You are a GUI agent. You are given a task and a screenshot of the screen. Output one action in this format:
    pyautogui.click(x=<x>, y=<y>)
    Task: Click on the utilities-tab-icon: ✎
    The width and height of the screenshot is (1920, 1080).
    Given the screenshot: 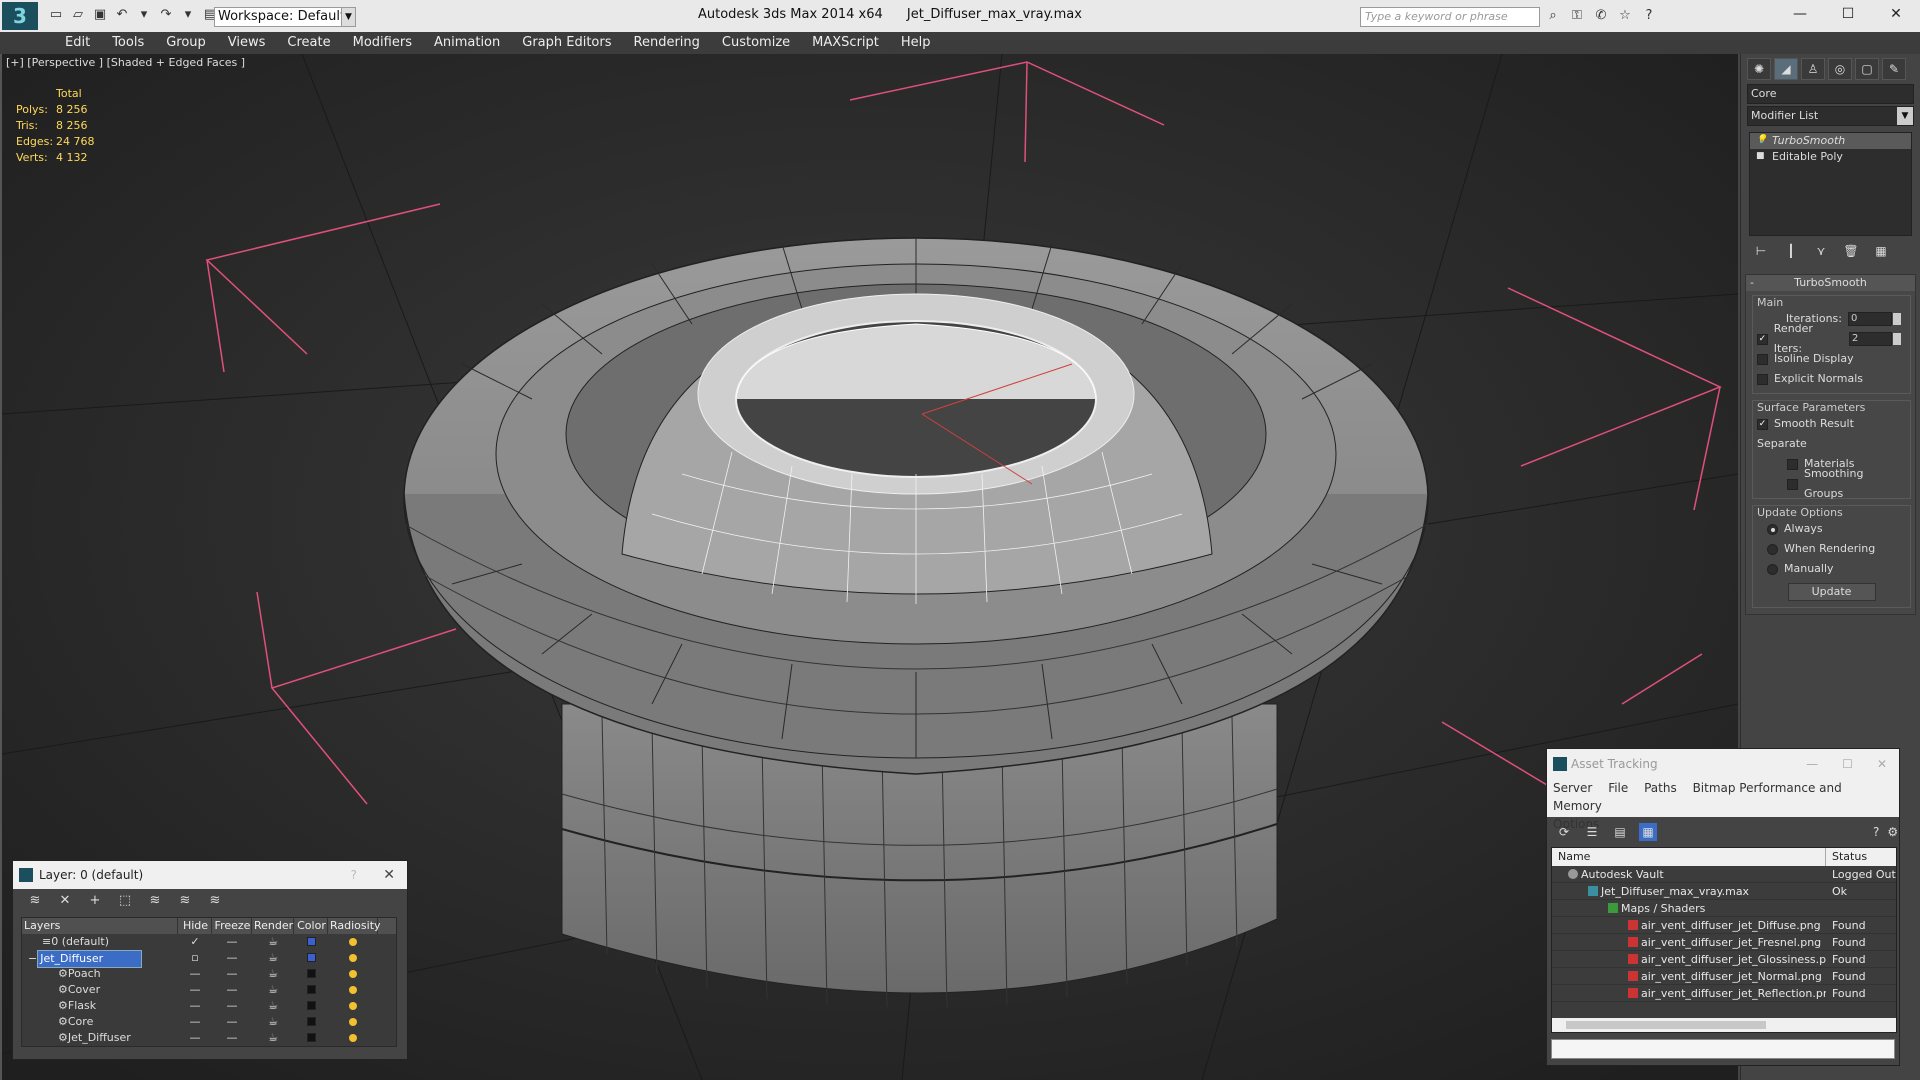 What is the action you would take?
    pyautogui.click(x=1894, y=69)
    